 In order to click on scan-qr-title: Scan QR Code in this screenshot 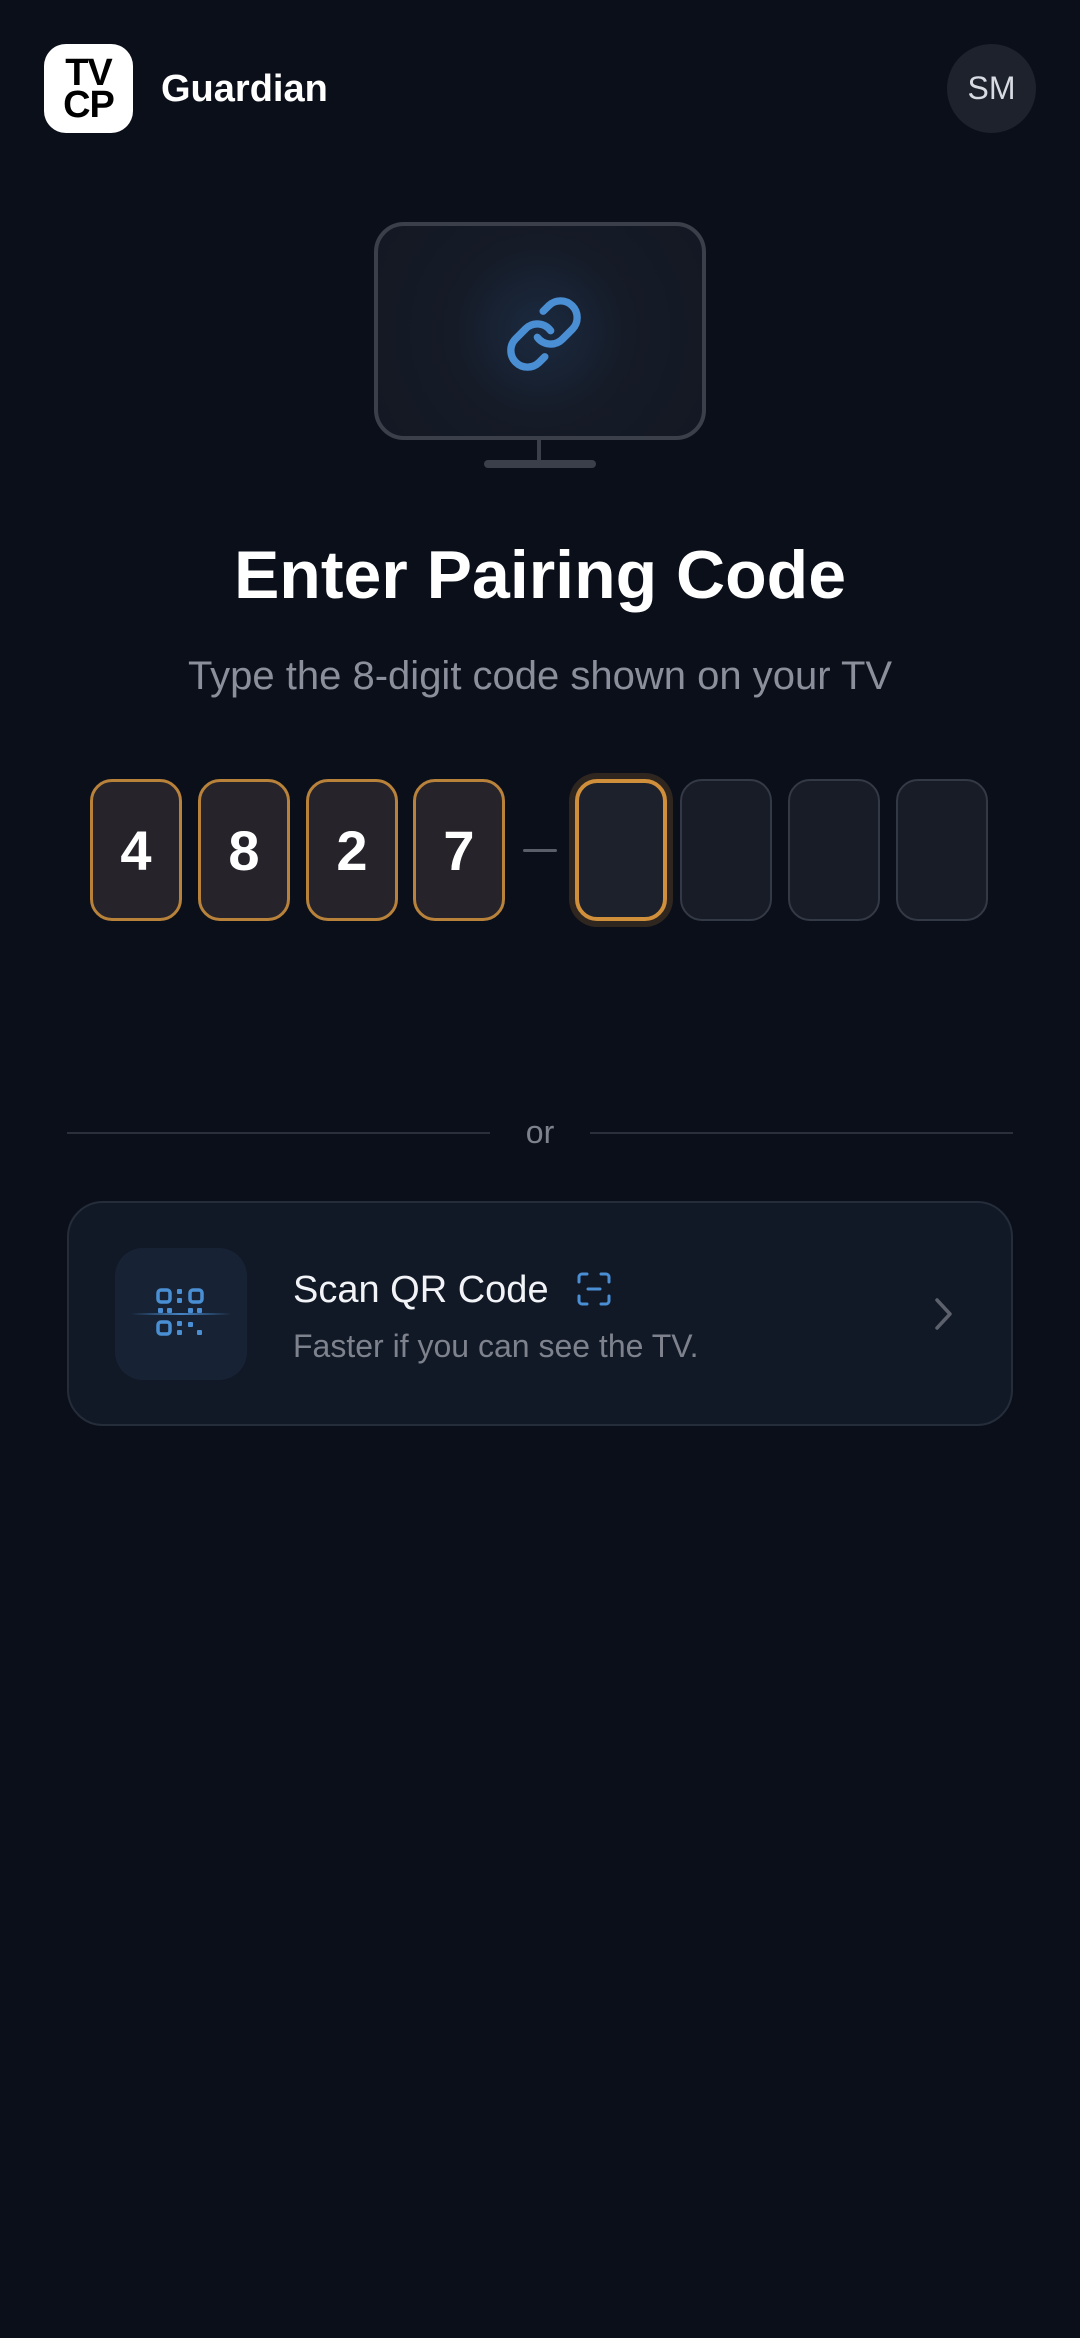, I will do `click(421, 1290)`.